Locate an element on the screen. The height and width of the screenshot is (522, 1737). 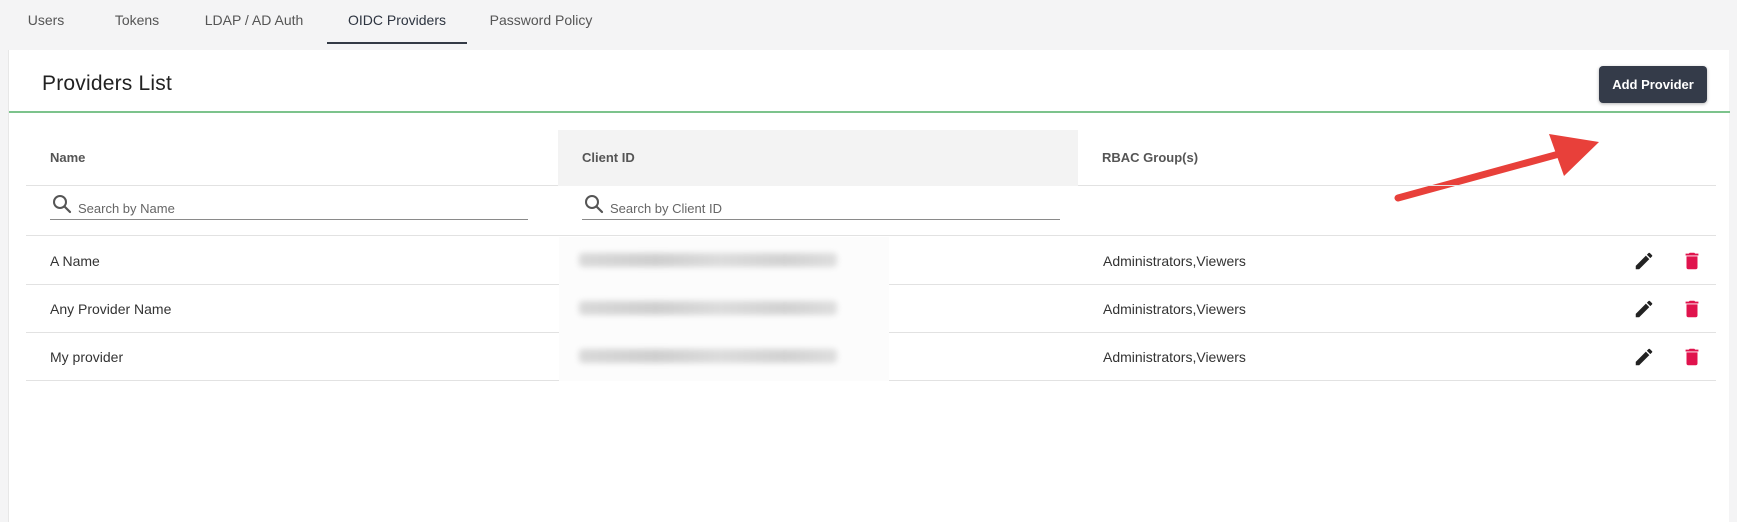
table-row: Any Provider Name Administrators,Viewers is located at coordinates (871, 309).